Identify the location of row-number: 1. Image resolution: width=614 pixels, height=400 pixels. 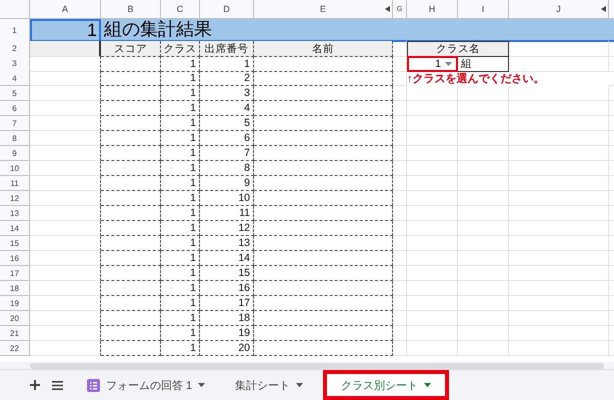
(15, 30).